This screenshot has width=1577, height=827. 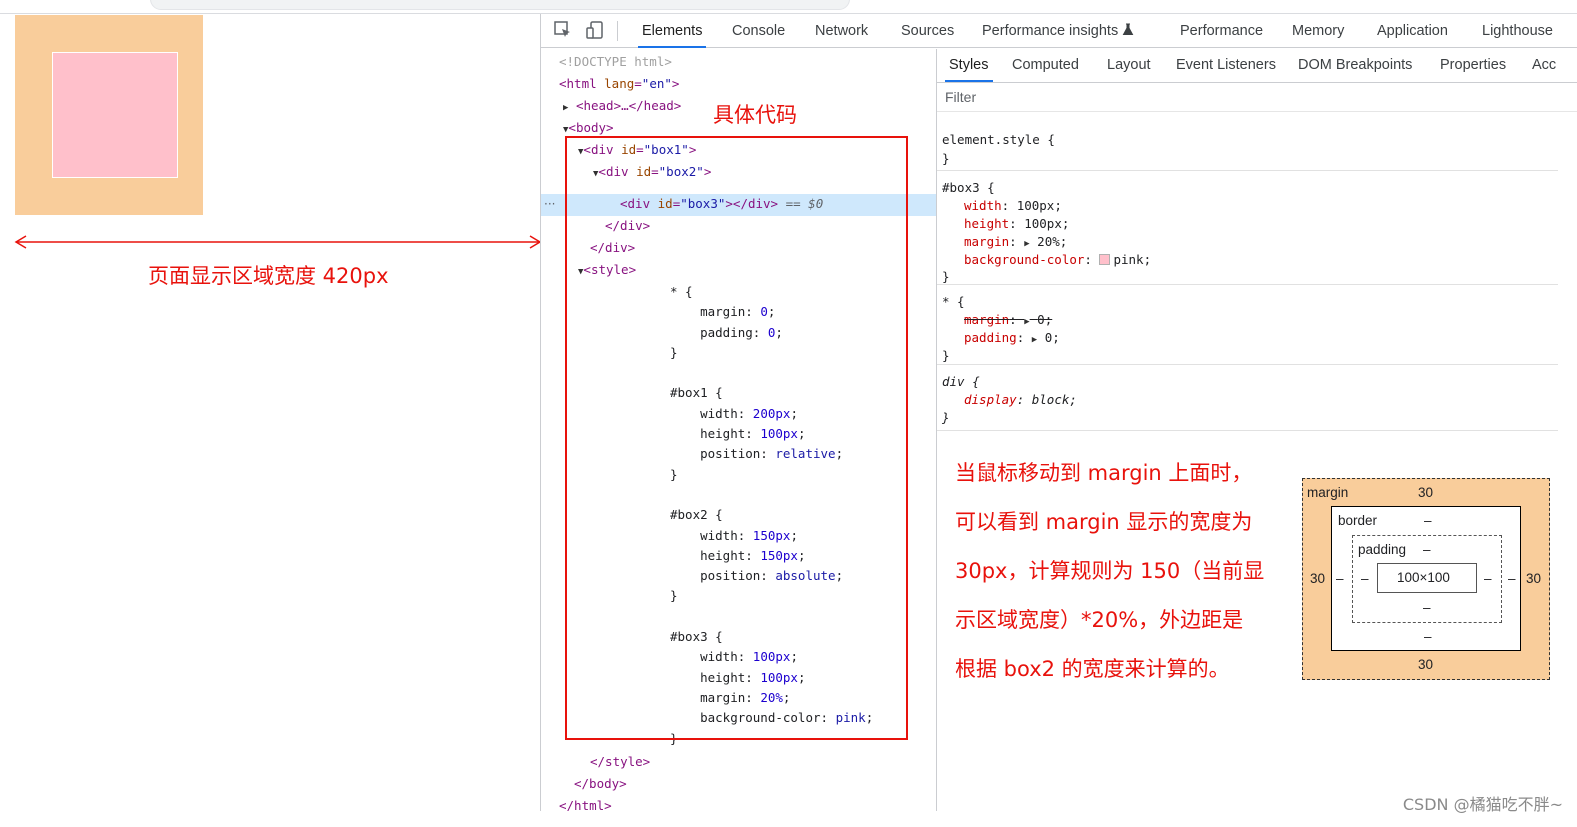 What do you see at coordinates (990, 337) in the screenshot?
I see `prop-name: padding` at bounding box center [990, 337].